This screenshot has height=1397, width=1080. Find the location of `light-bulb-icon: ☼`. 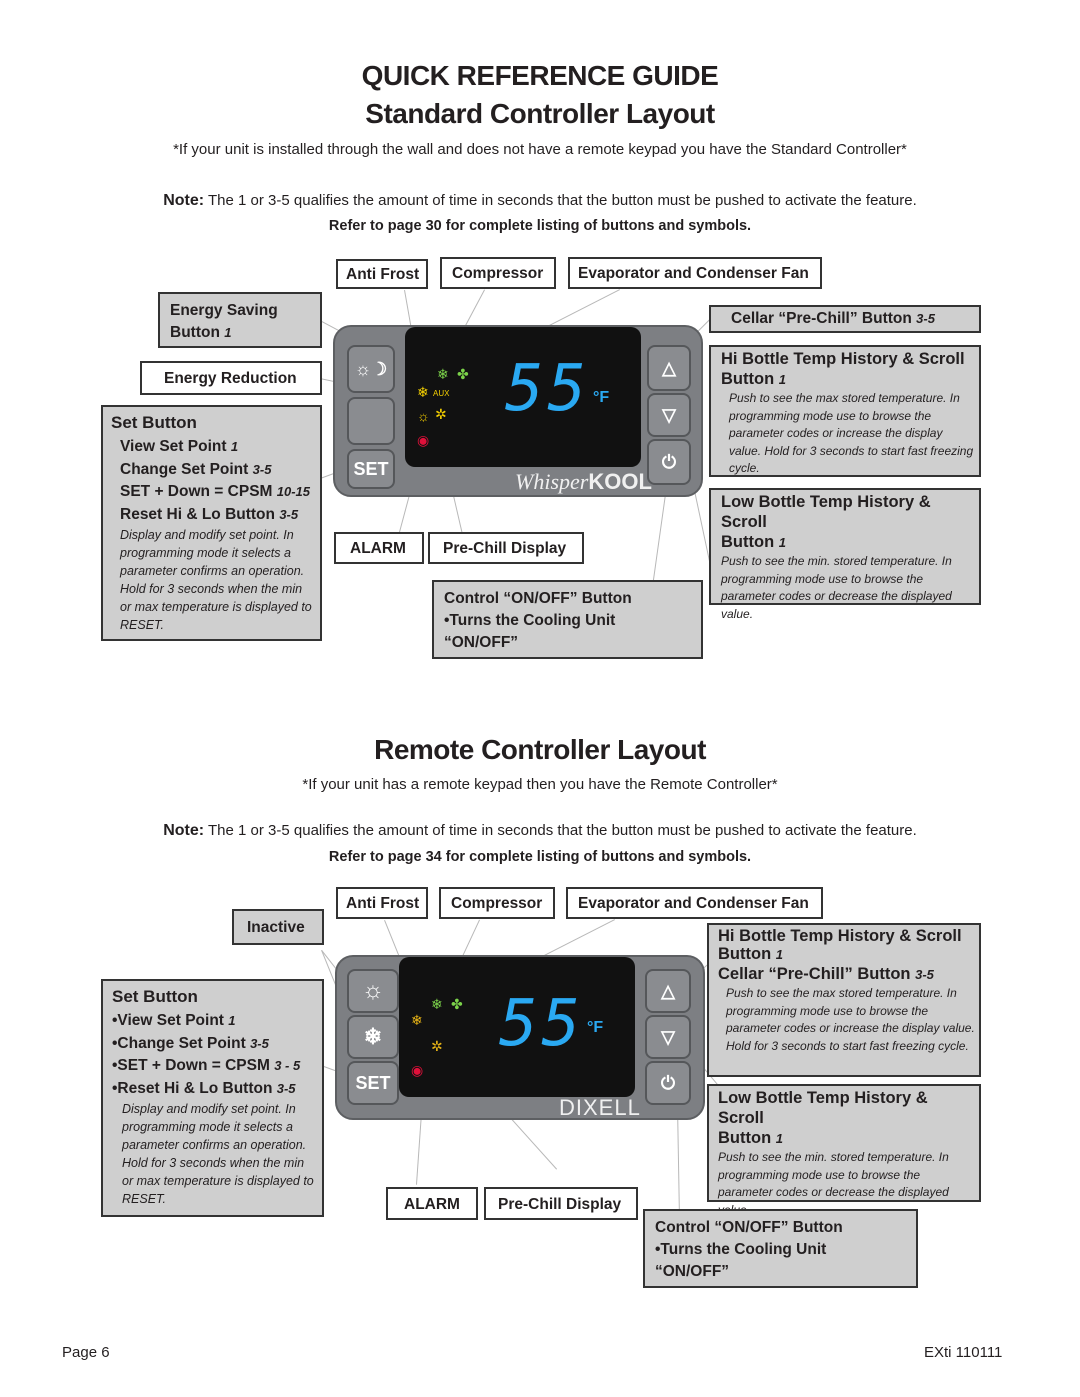

light-bulb-icon: ☼ is located at coordinates (373, 990).